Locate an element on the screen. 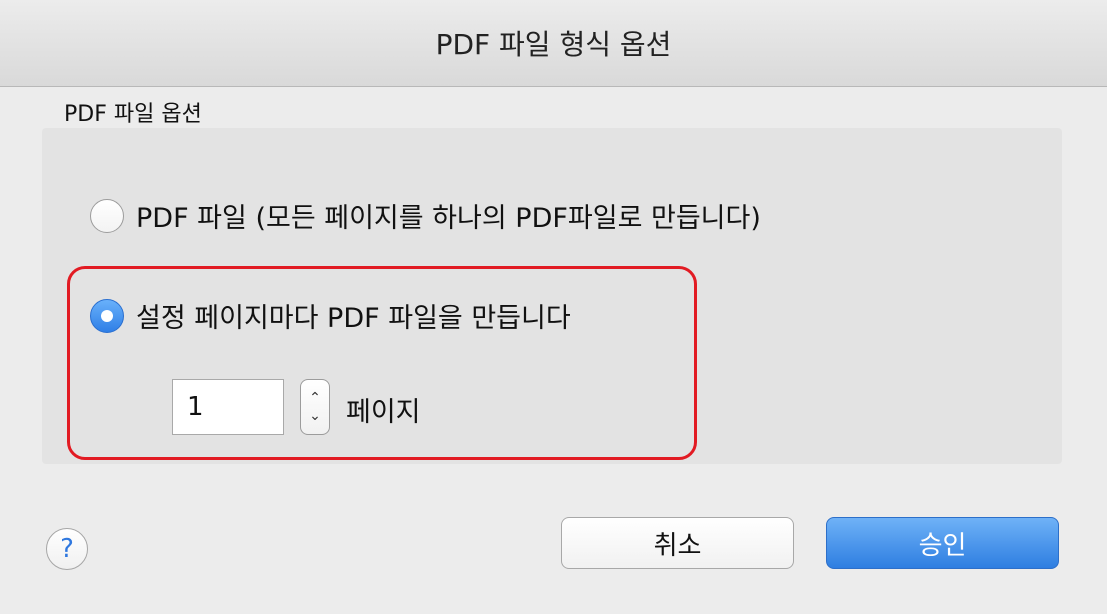 The image size is (1107, 614). cancel-button: 취소 is located at coordinates (677, 543).